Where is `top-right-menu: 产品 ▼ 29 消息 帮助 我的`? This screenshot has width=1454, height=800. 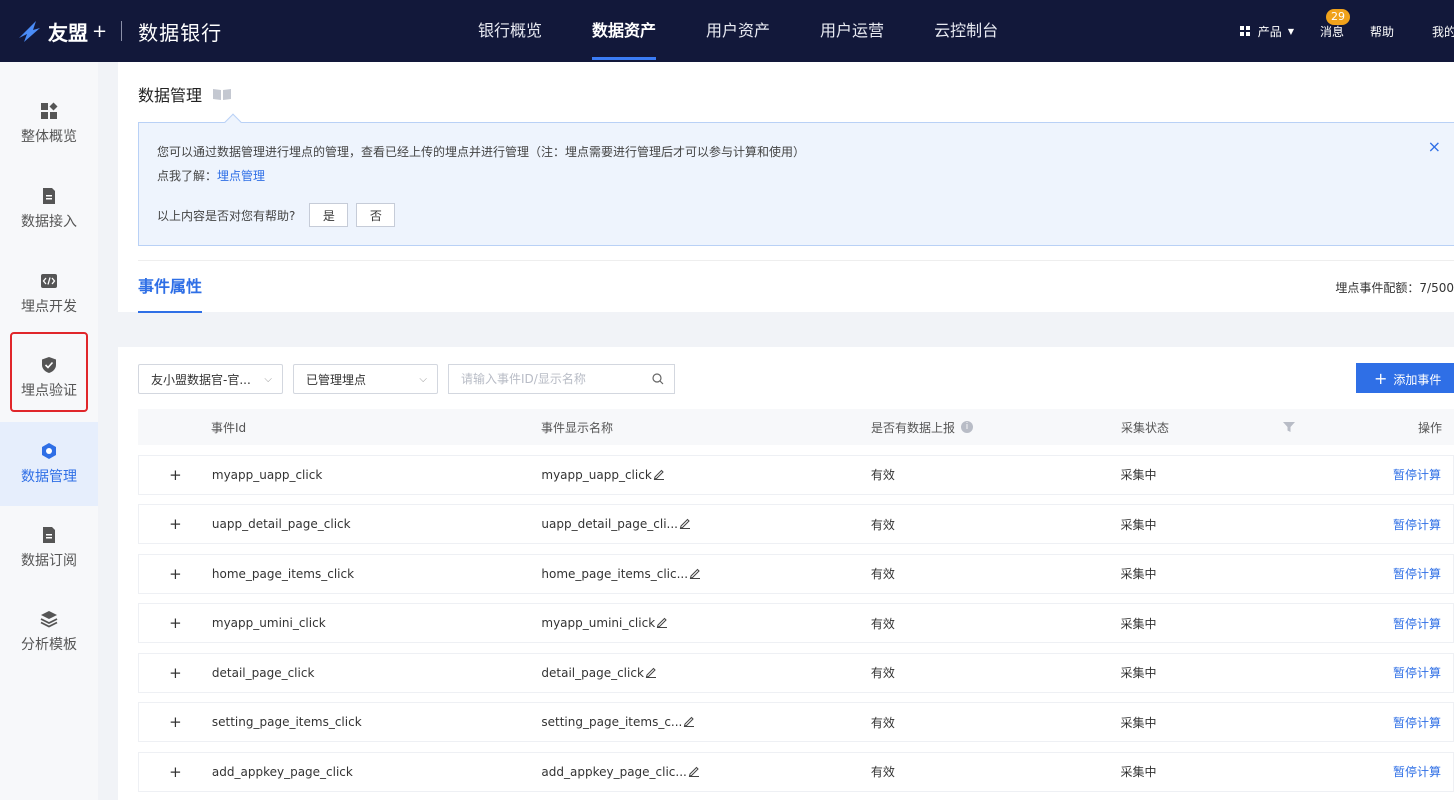
top-right-menu: 产品 ▼ 29 消息 帮助 我的 is located at coordinates (1346, 31).